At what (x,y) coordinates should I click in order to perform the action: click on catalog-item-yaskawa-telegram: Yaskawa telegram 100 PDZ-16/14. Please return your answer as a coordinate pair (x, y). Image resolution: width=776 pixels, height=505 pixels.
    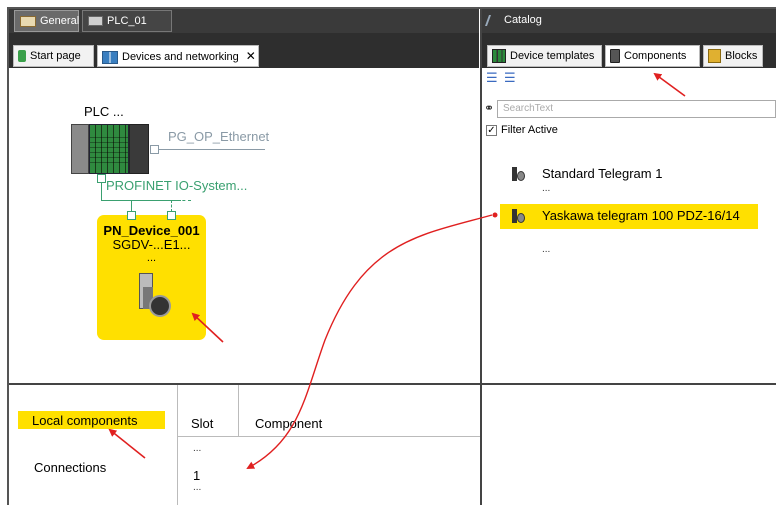
    Looking at the image, I should click on (641, 215).